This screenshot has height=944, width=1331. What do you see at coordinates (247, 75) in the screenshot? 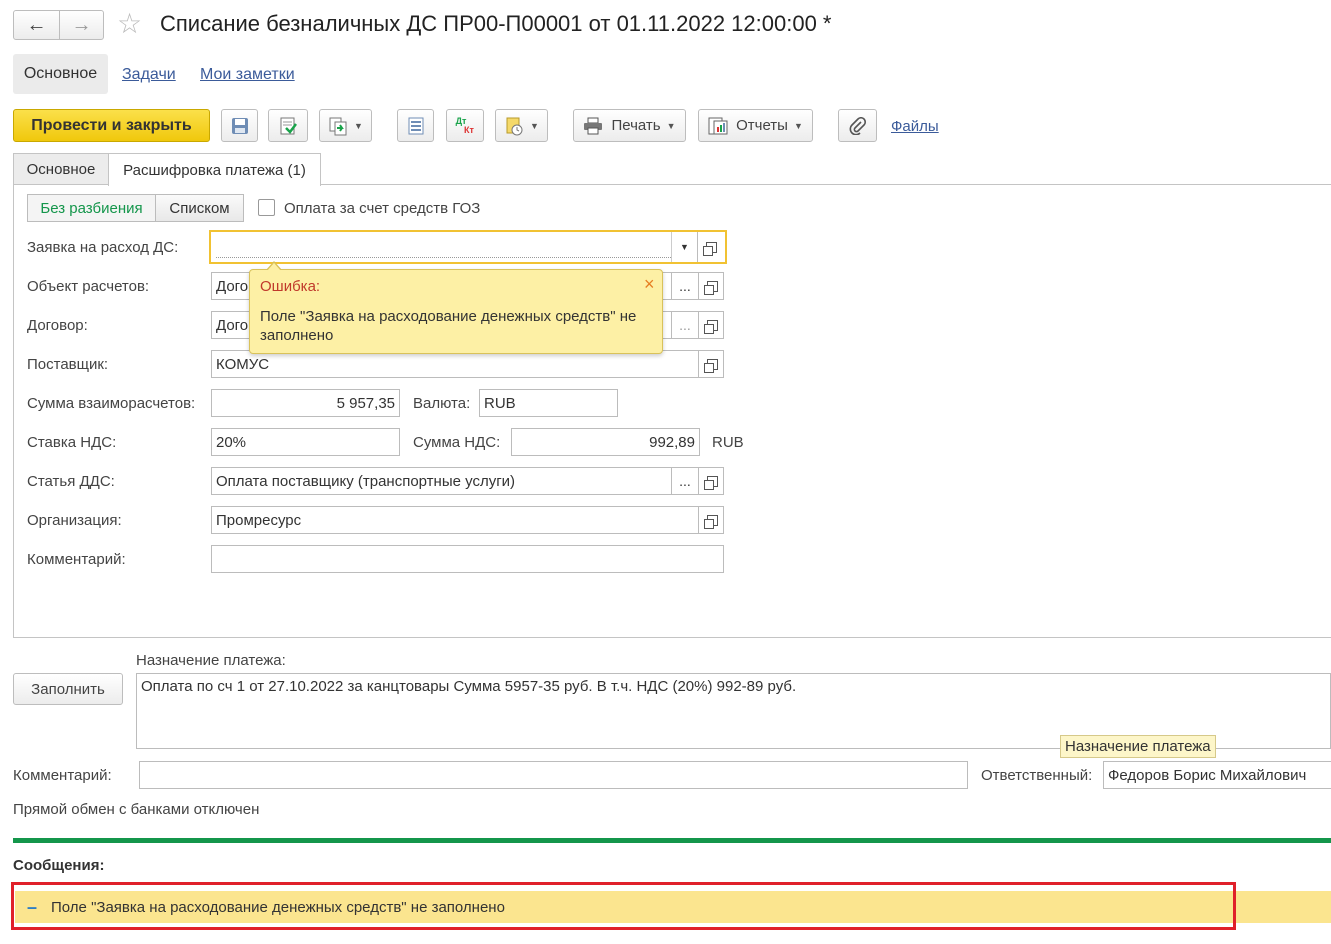
I see `nav-tab-notes: Мои заметки` at bounding box center [247, 75].